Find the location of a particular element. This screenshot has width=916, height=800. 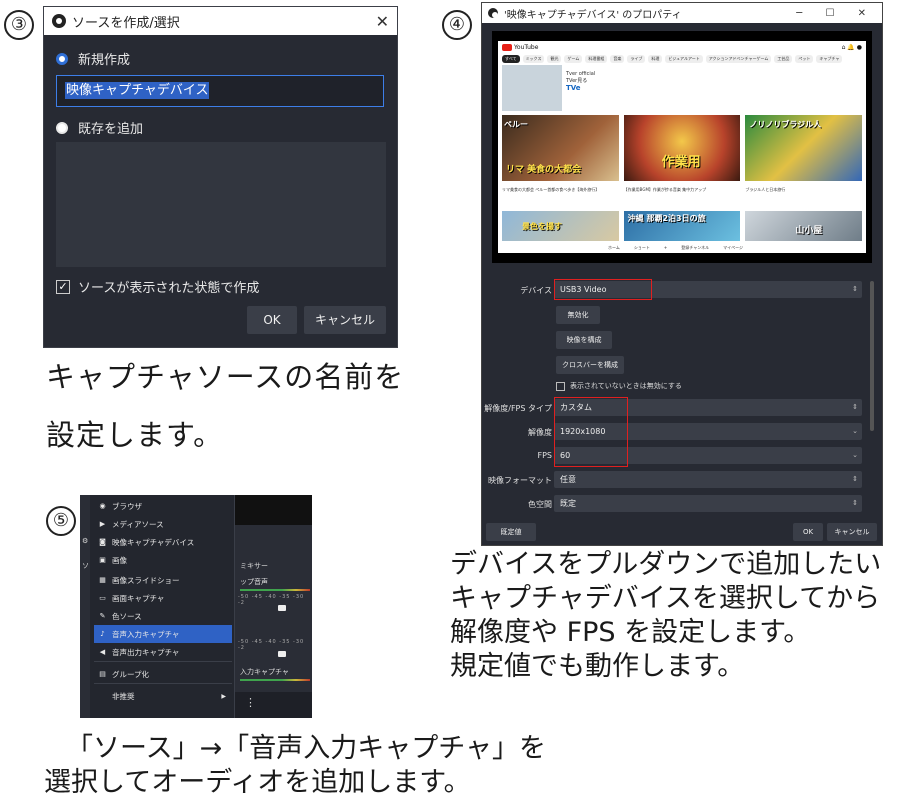

menu-separator is located at coordinates (163, 661).